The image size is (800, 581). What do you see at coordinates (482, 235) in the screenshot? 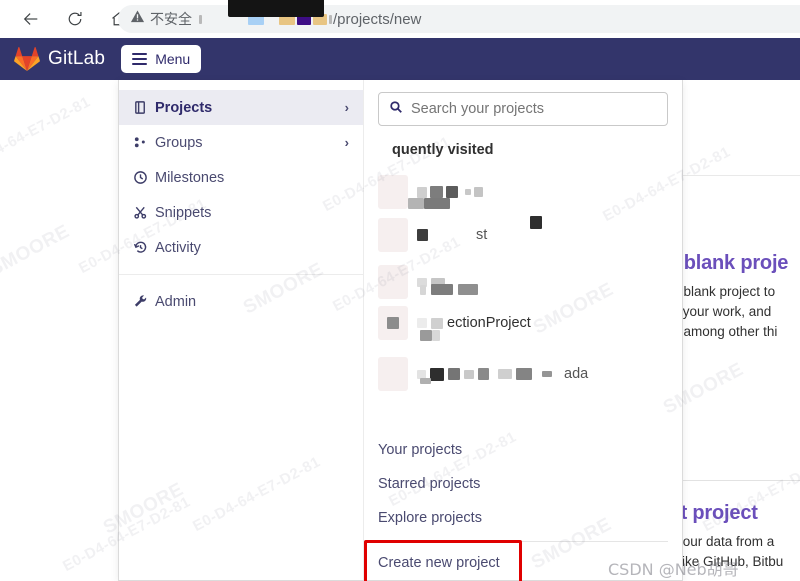
I see `list-item-label: st` at bounding box center [482, 235].